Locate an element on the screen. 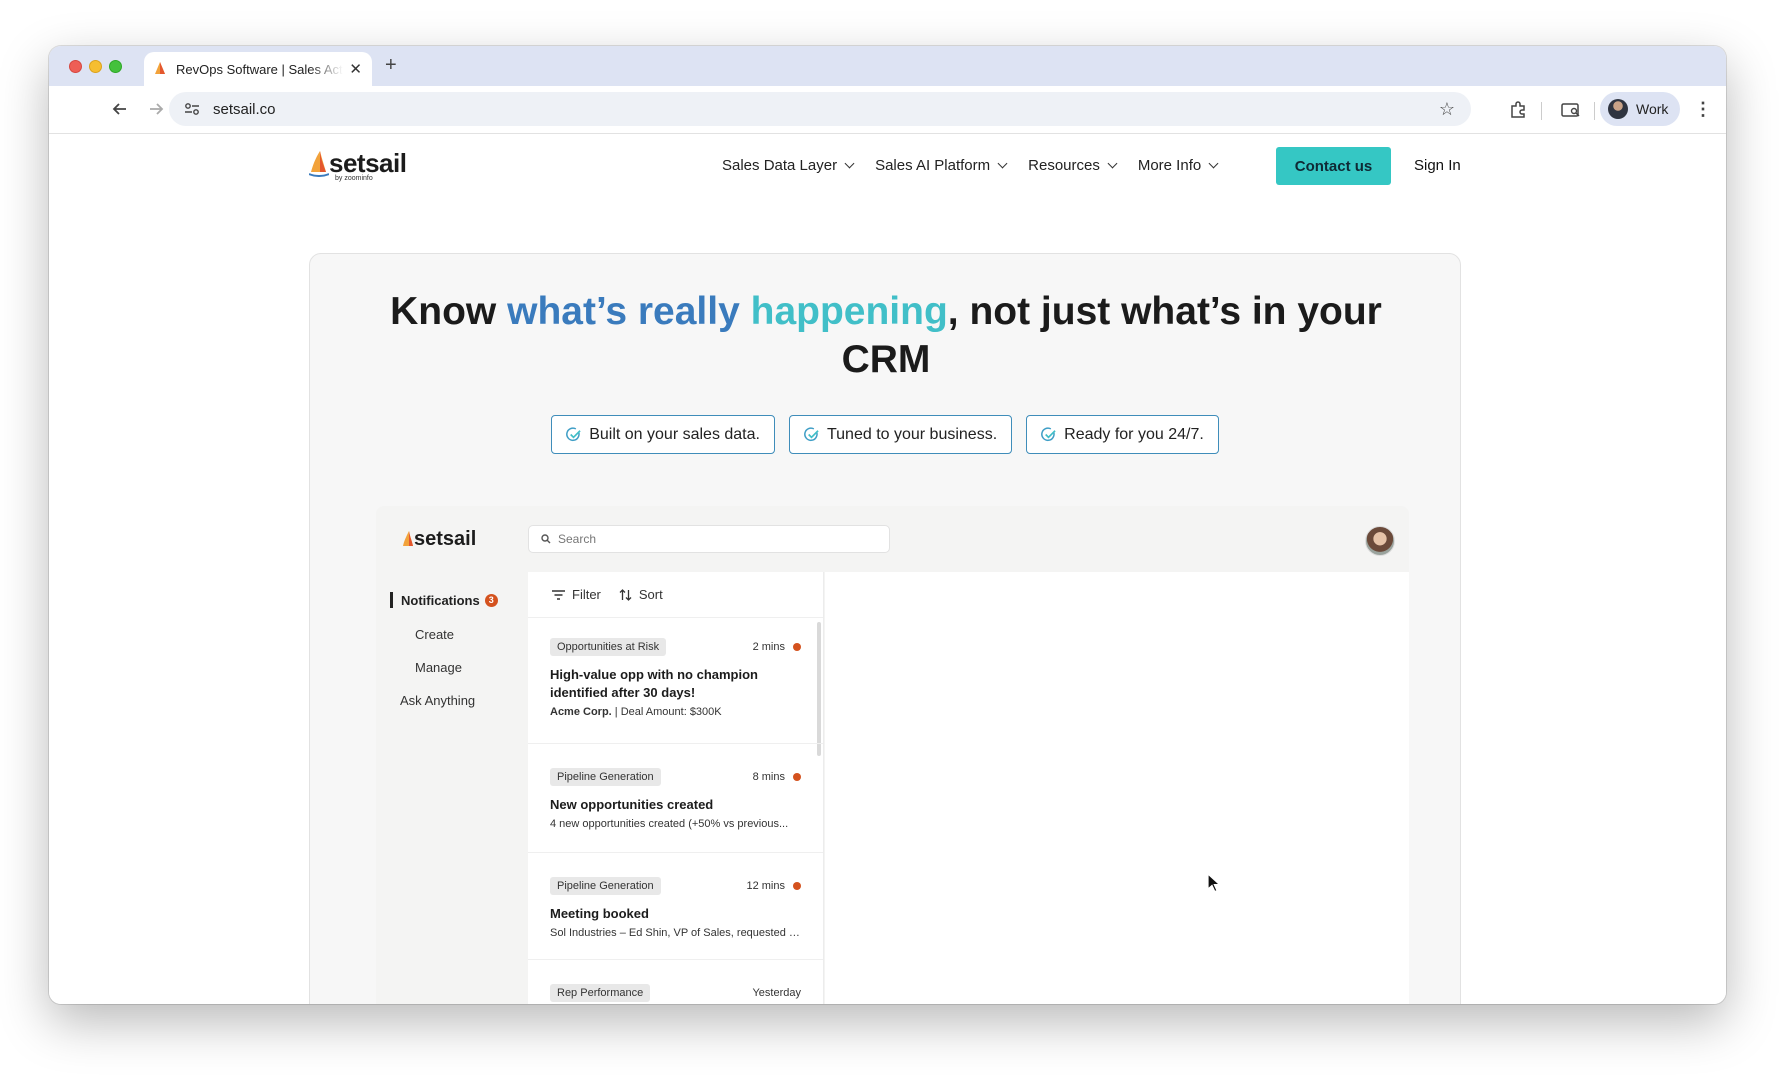 This screenshot has width=1786, height=1078. user-avatar is located at coordinates (1380, 541).